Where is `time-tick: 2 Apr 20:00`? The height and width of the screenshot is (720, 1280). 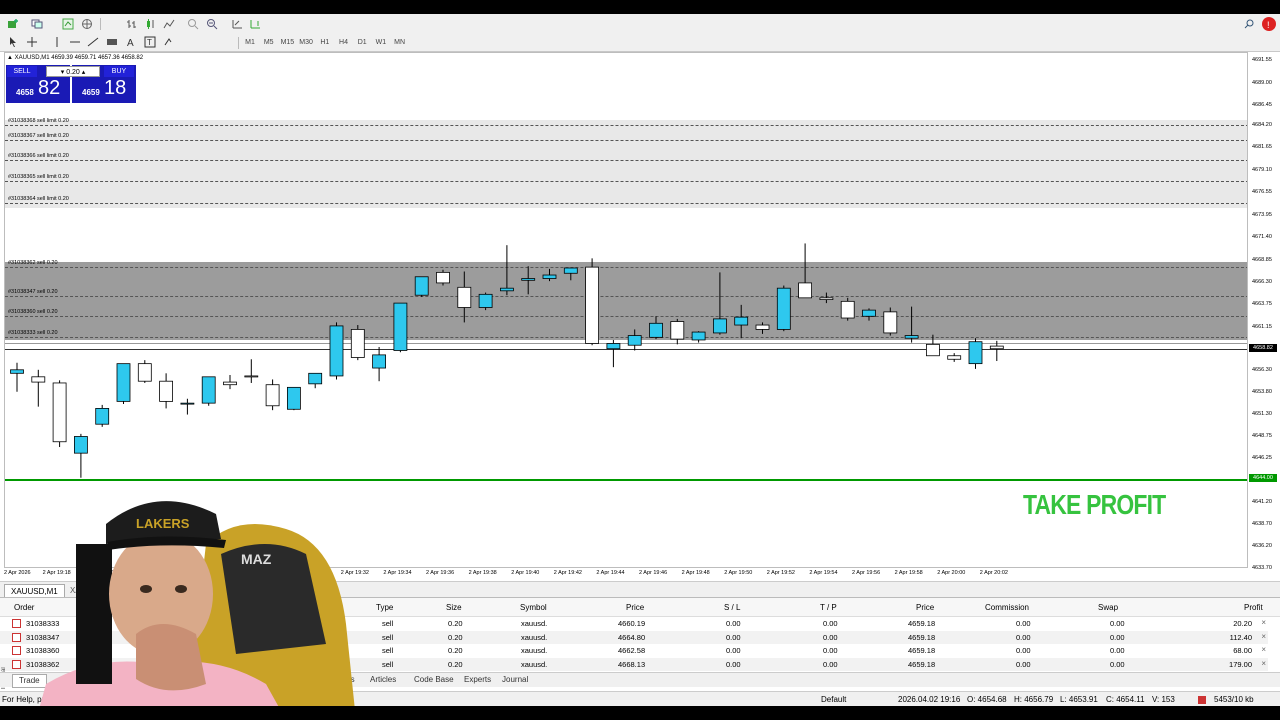
time-tick: 2 Apr 20:00 is located at coordinates (951, 573).